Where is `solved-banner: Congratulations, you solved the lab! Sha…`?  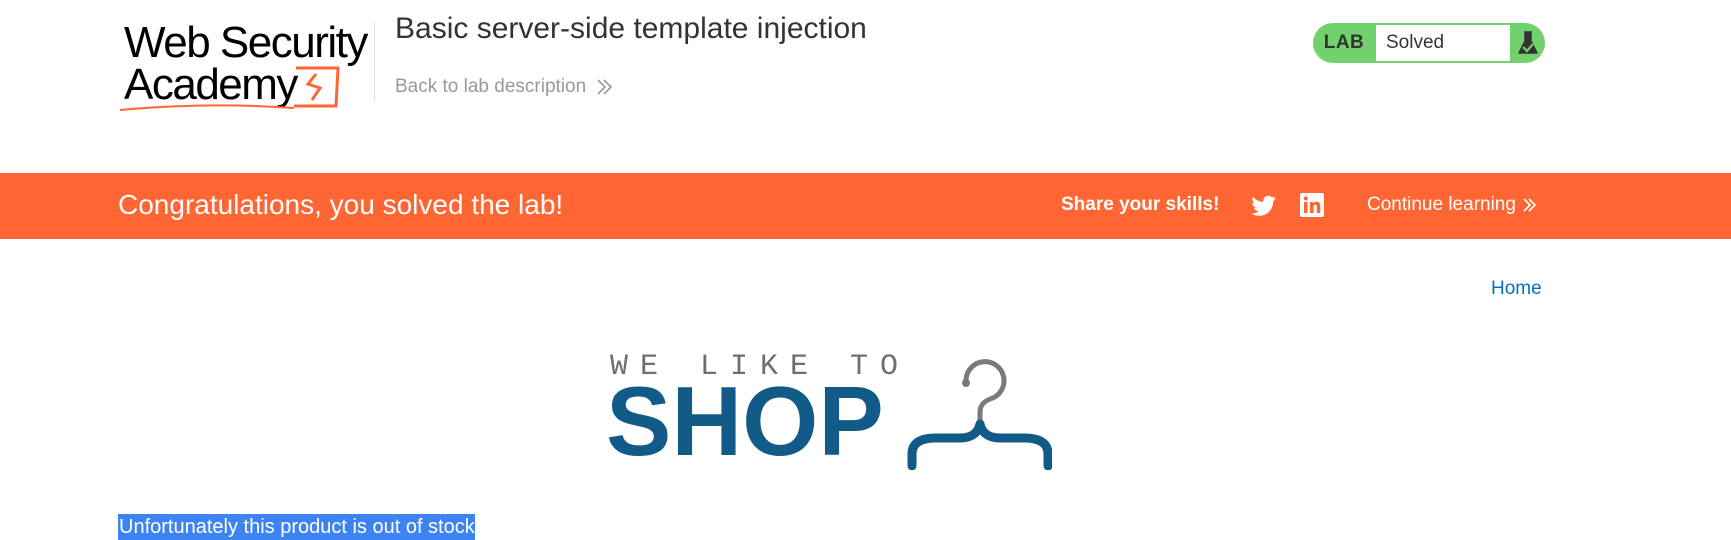 solved-banner: Congratulations, you solved the lab! Sha… is located at coordinates (865, 206).